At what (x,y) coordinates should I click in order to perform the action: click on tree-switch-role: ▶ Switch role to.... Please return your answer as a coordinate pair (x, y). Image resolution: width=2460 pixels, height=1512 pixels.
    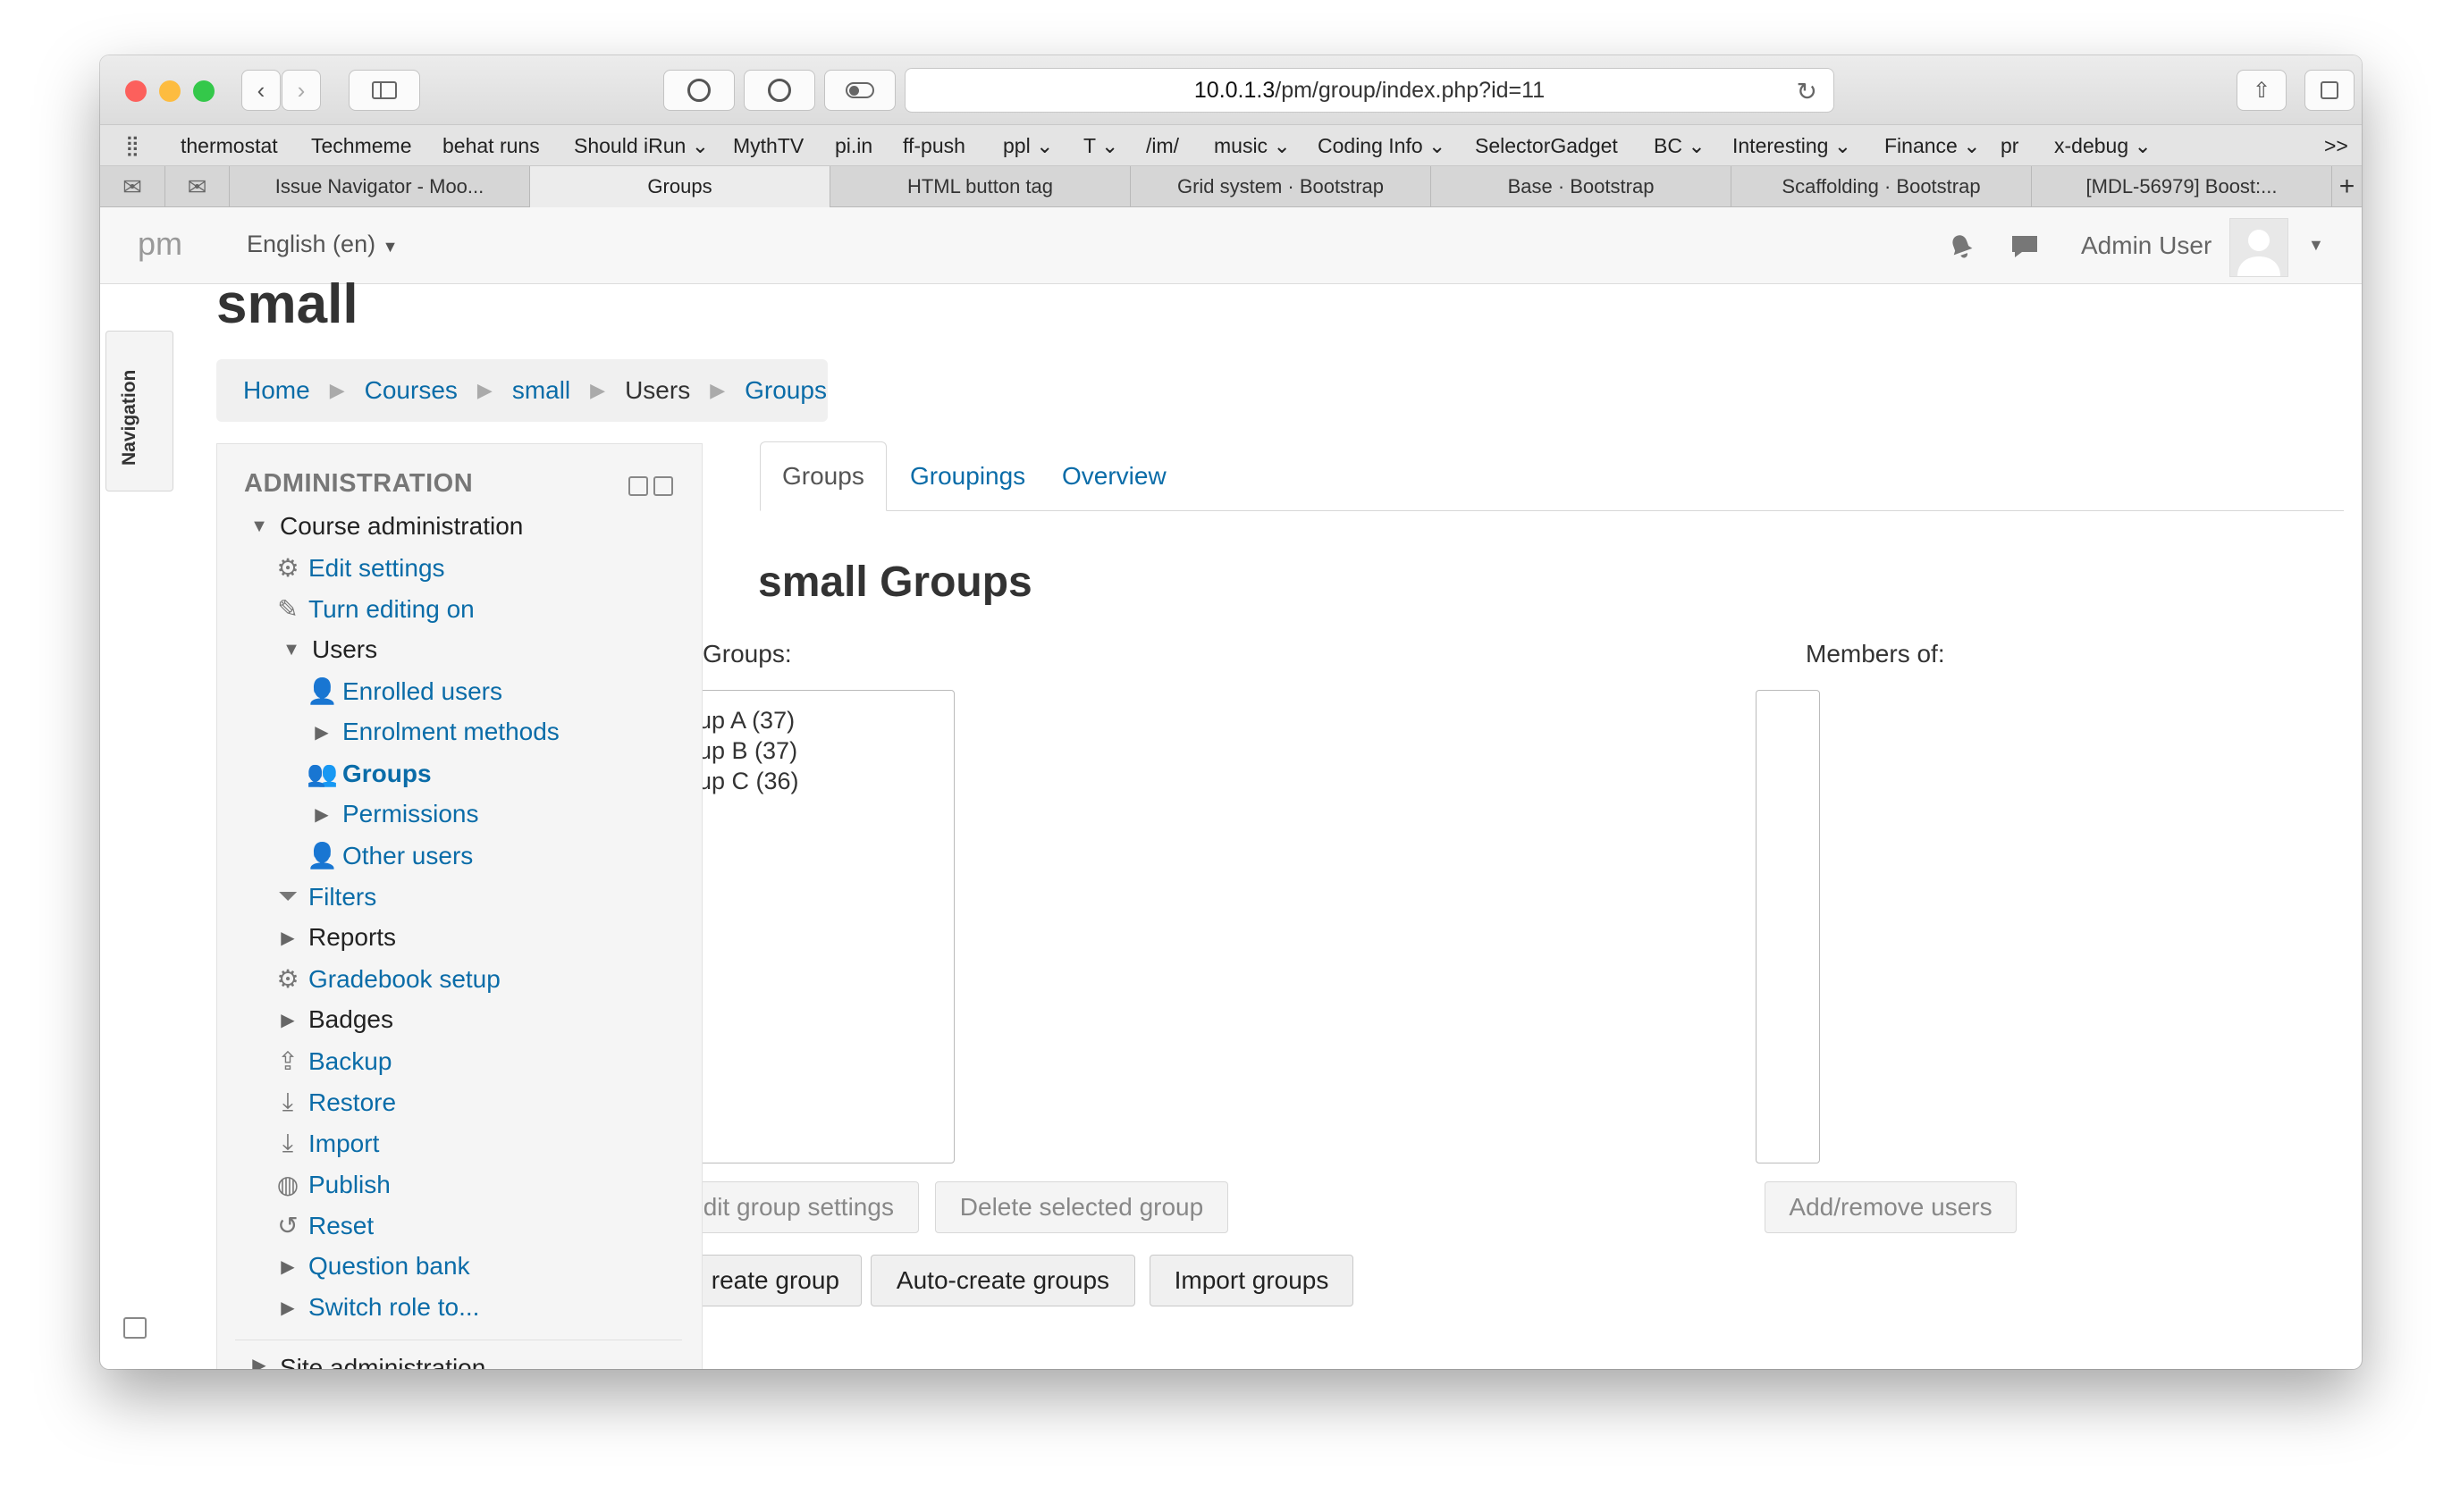
    Looking at the image, I should click on (376, 1307).